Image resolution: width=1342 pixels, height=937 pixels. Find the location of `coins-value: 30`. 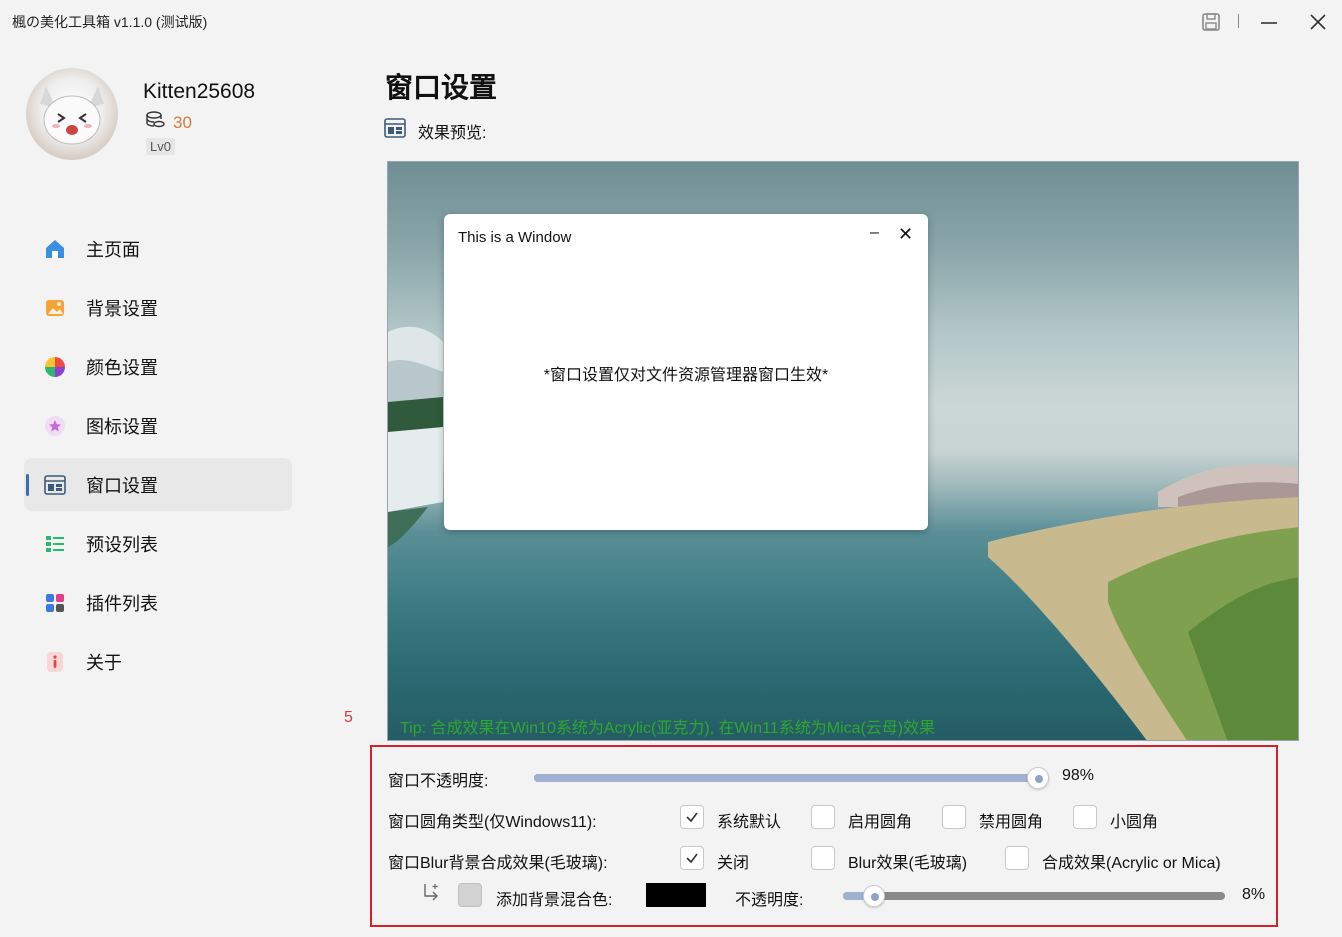

coins-value: 30 is located at coordinates (182, 122).